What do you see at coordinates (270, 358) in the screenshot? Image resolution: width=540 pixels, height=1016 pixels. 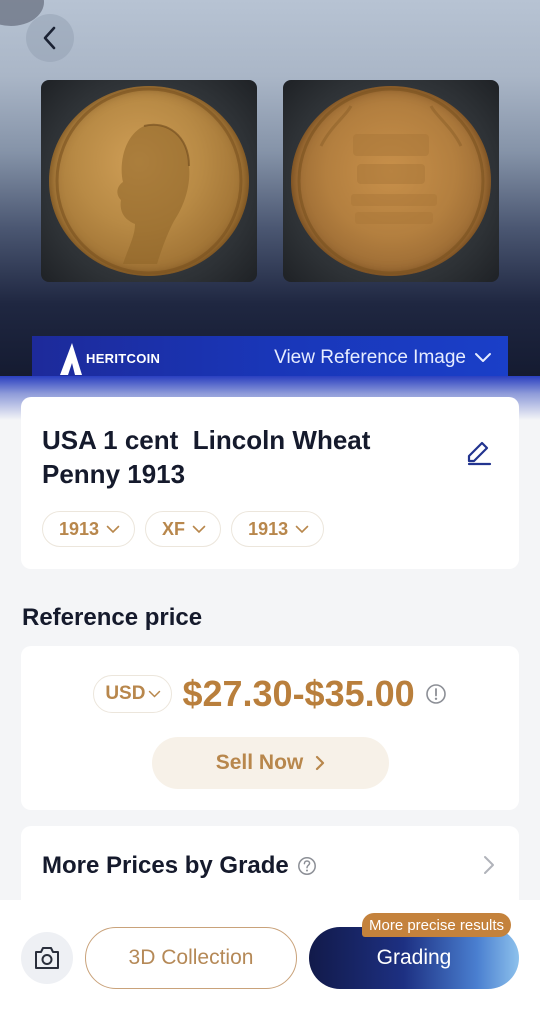 I see `reference-banner: HERITCOIN View Reference Image` at bounding box center [270, 358].